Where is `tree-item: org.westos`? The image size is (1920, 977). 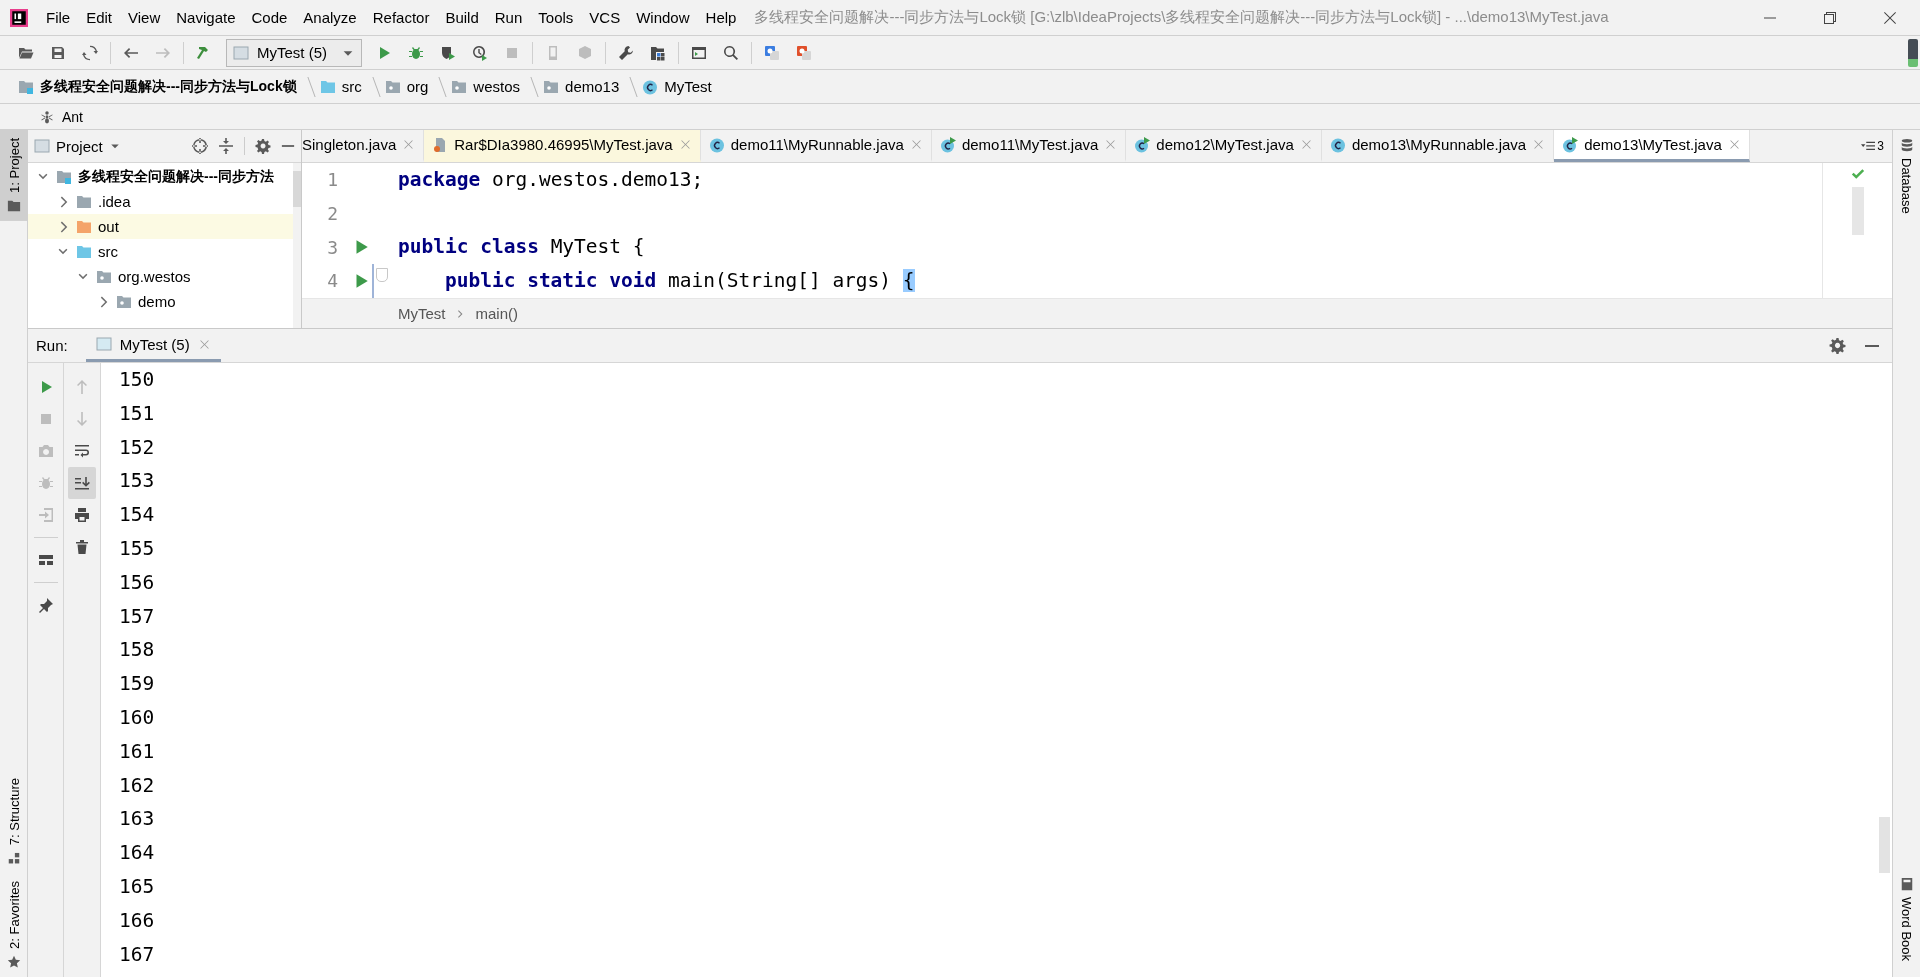
tree-item: org.westos is located at coordinates (154, 276).